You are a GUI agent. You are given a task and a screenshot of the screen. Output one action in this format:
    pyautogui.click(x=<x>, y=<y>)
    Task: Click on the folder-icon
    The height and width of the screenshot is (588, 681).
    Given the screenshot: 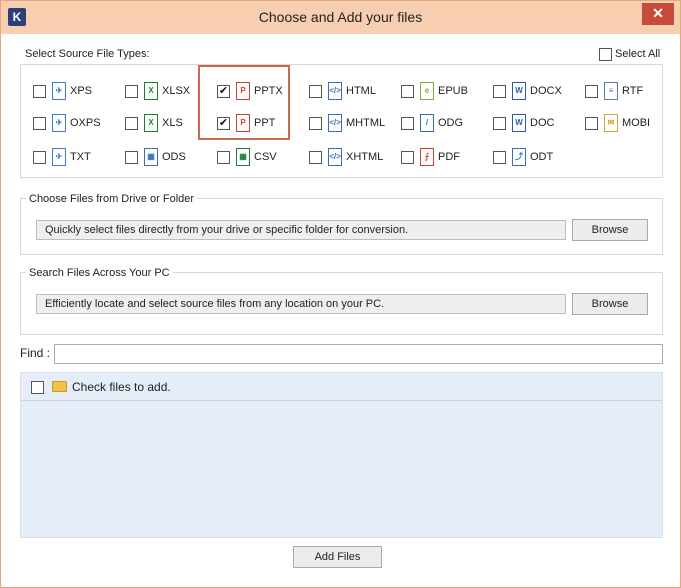 What is the action you would take?
    pyautogui.click(x=59, y=386)
    